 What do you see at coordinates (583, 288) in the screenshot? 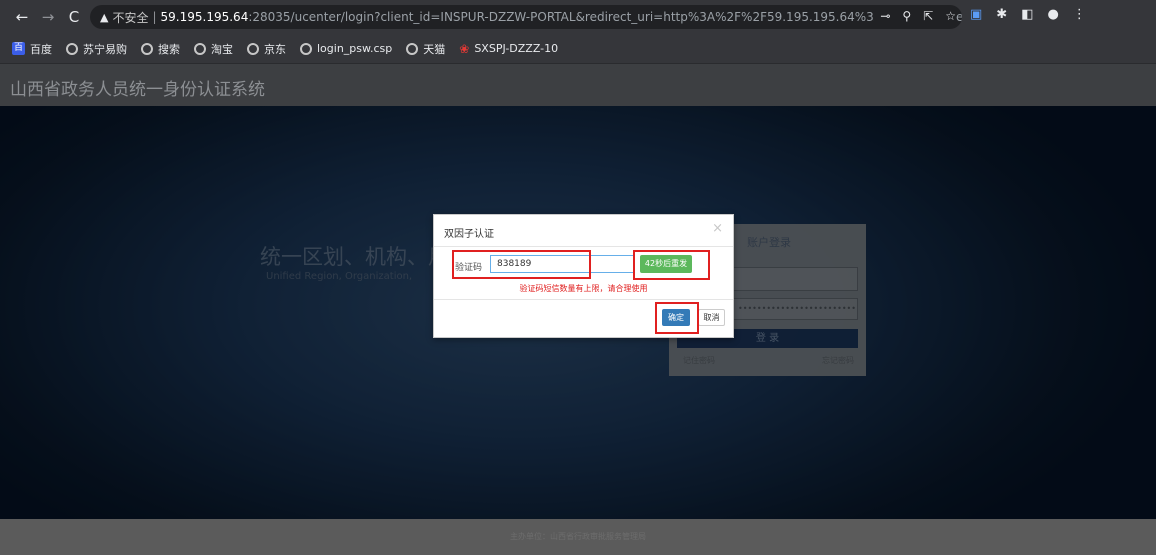
I see `sms-limit-hint: 验证码短信数量有上限，请合理使用` at bounding box center [583, 288].